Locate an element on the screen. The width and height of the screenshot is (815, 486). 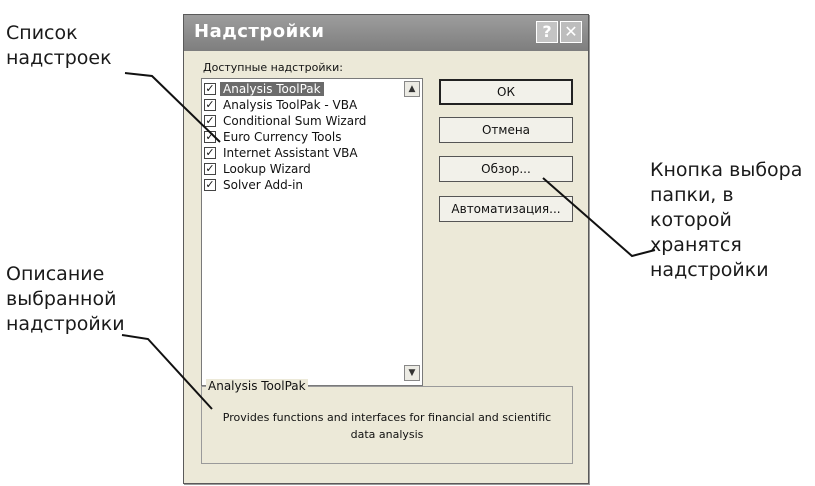
close-icon: ✕ is located at coordinates (571, 31).